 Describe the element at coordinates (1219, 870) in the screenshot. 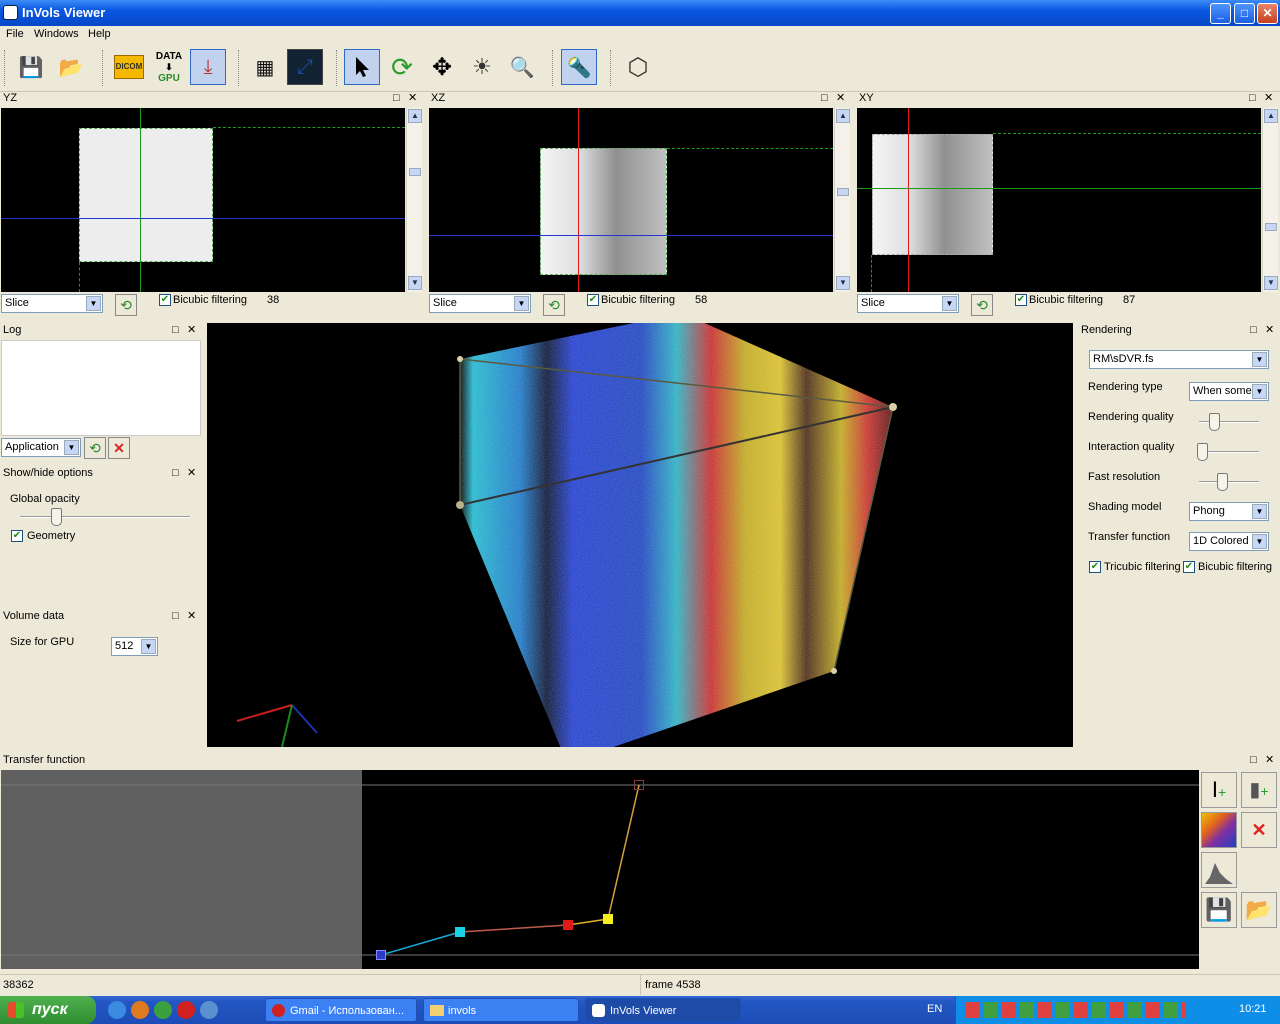

I see `histogram-icon` at that location.